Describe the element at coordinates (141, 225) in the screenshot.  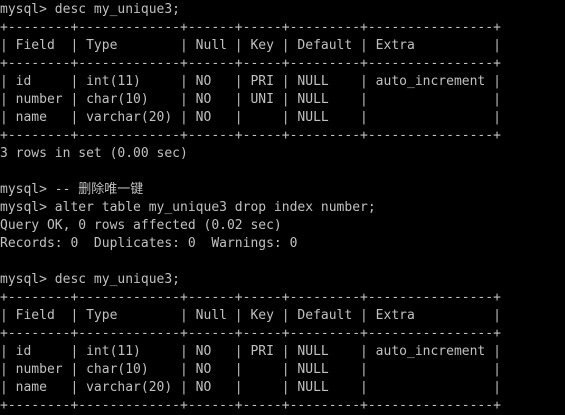
I see `query-ok-message: Query OK, 0 rows affected (0.02 sec)` at that location.